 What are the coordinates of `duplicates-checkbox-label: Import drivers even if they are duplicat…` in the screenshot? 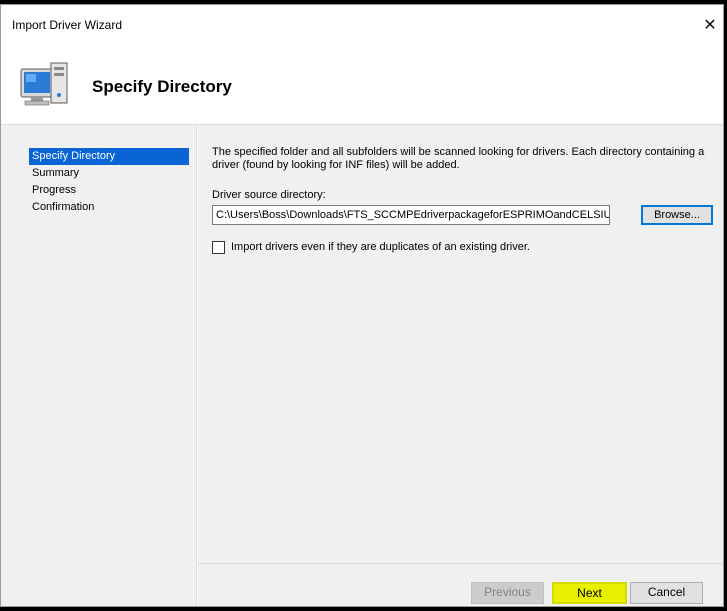 It's located at (380, 247).